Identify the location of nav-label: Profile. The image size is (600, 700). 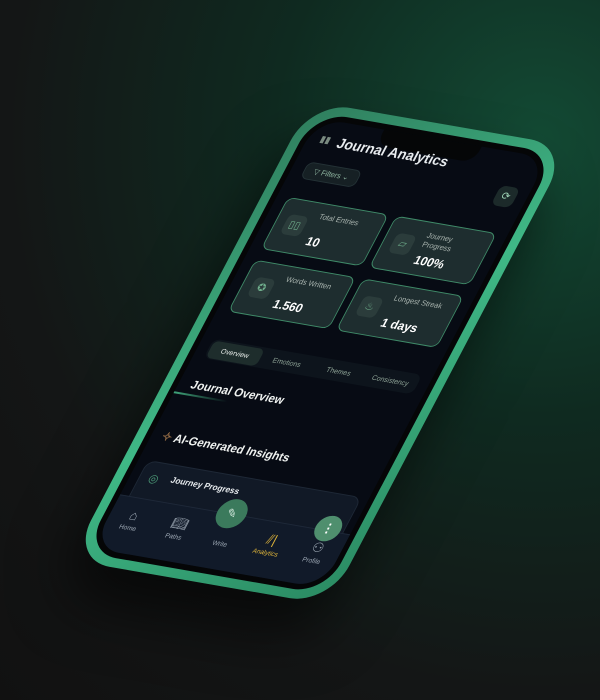
(311, 561).